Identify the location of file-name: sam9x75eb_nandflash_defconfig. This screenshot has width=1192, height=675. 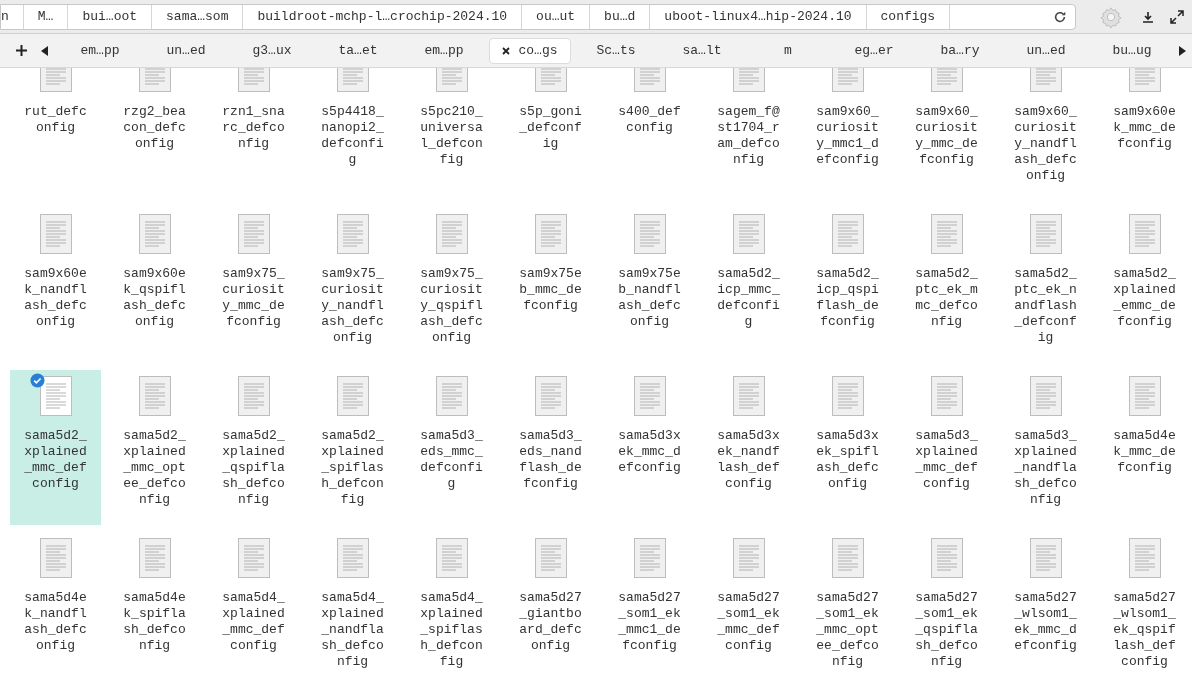
(649, 298).